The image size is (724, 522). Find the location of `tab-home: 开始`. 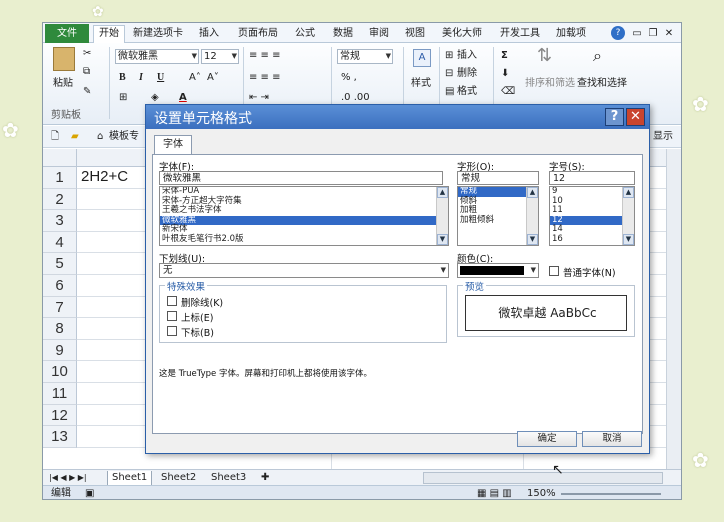

tab-home: 开始 is located at coordinates (109, 34).